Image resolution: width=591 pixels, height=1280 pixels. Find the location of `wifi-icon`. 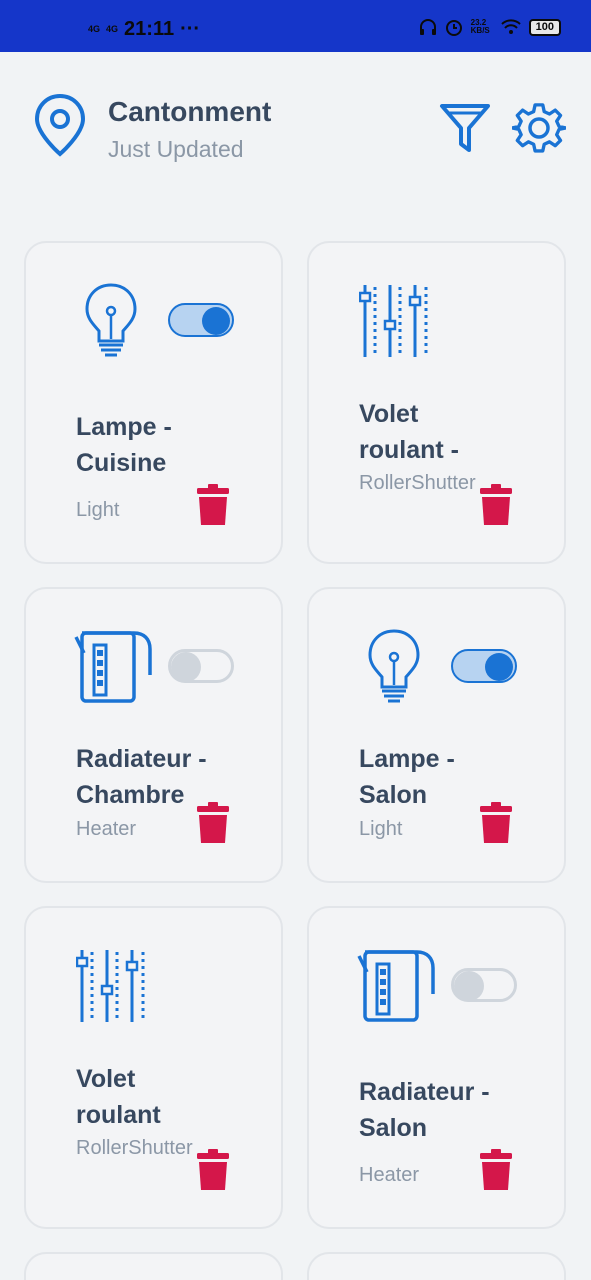

wifi-icon is located at coordinates (510, 26).